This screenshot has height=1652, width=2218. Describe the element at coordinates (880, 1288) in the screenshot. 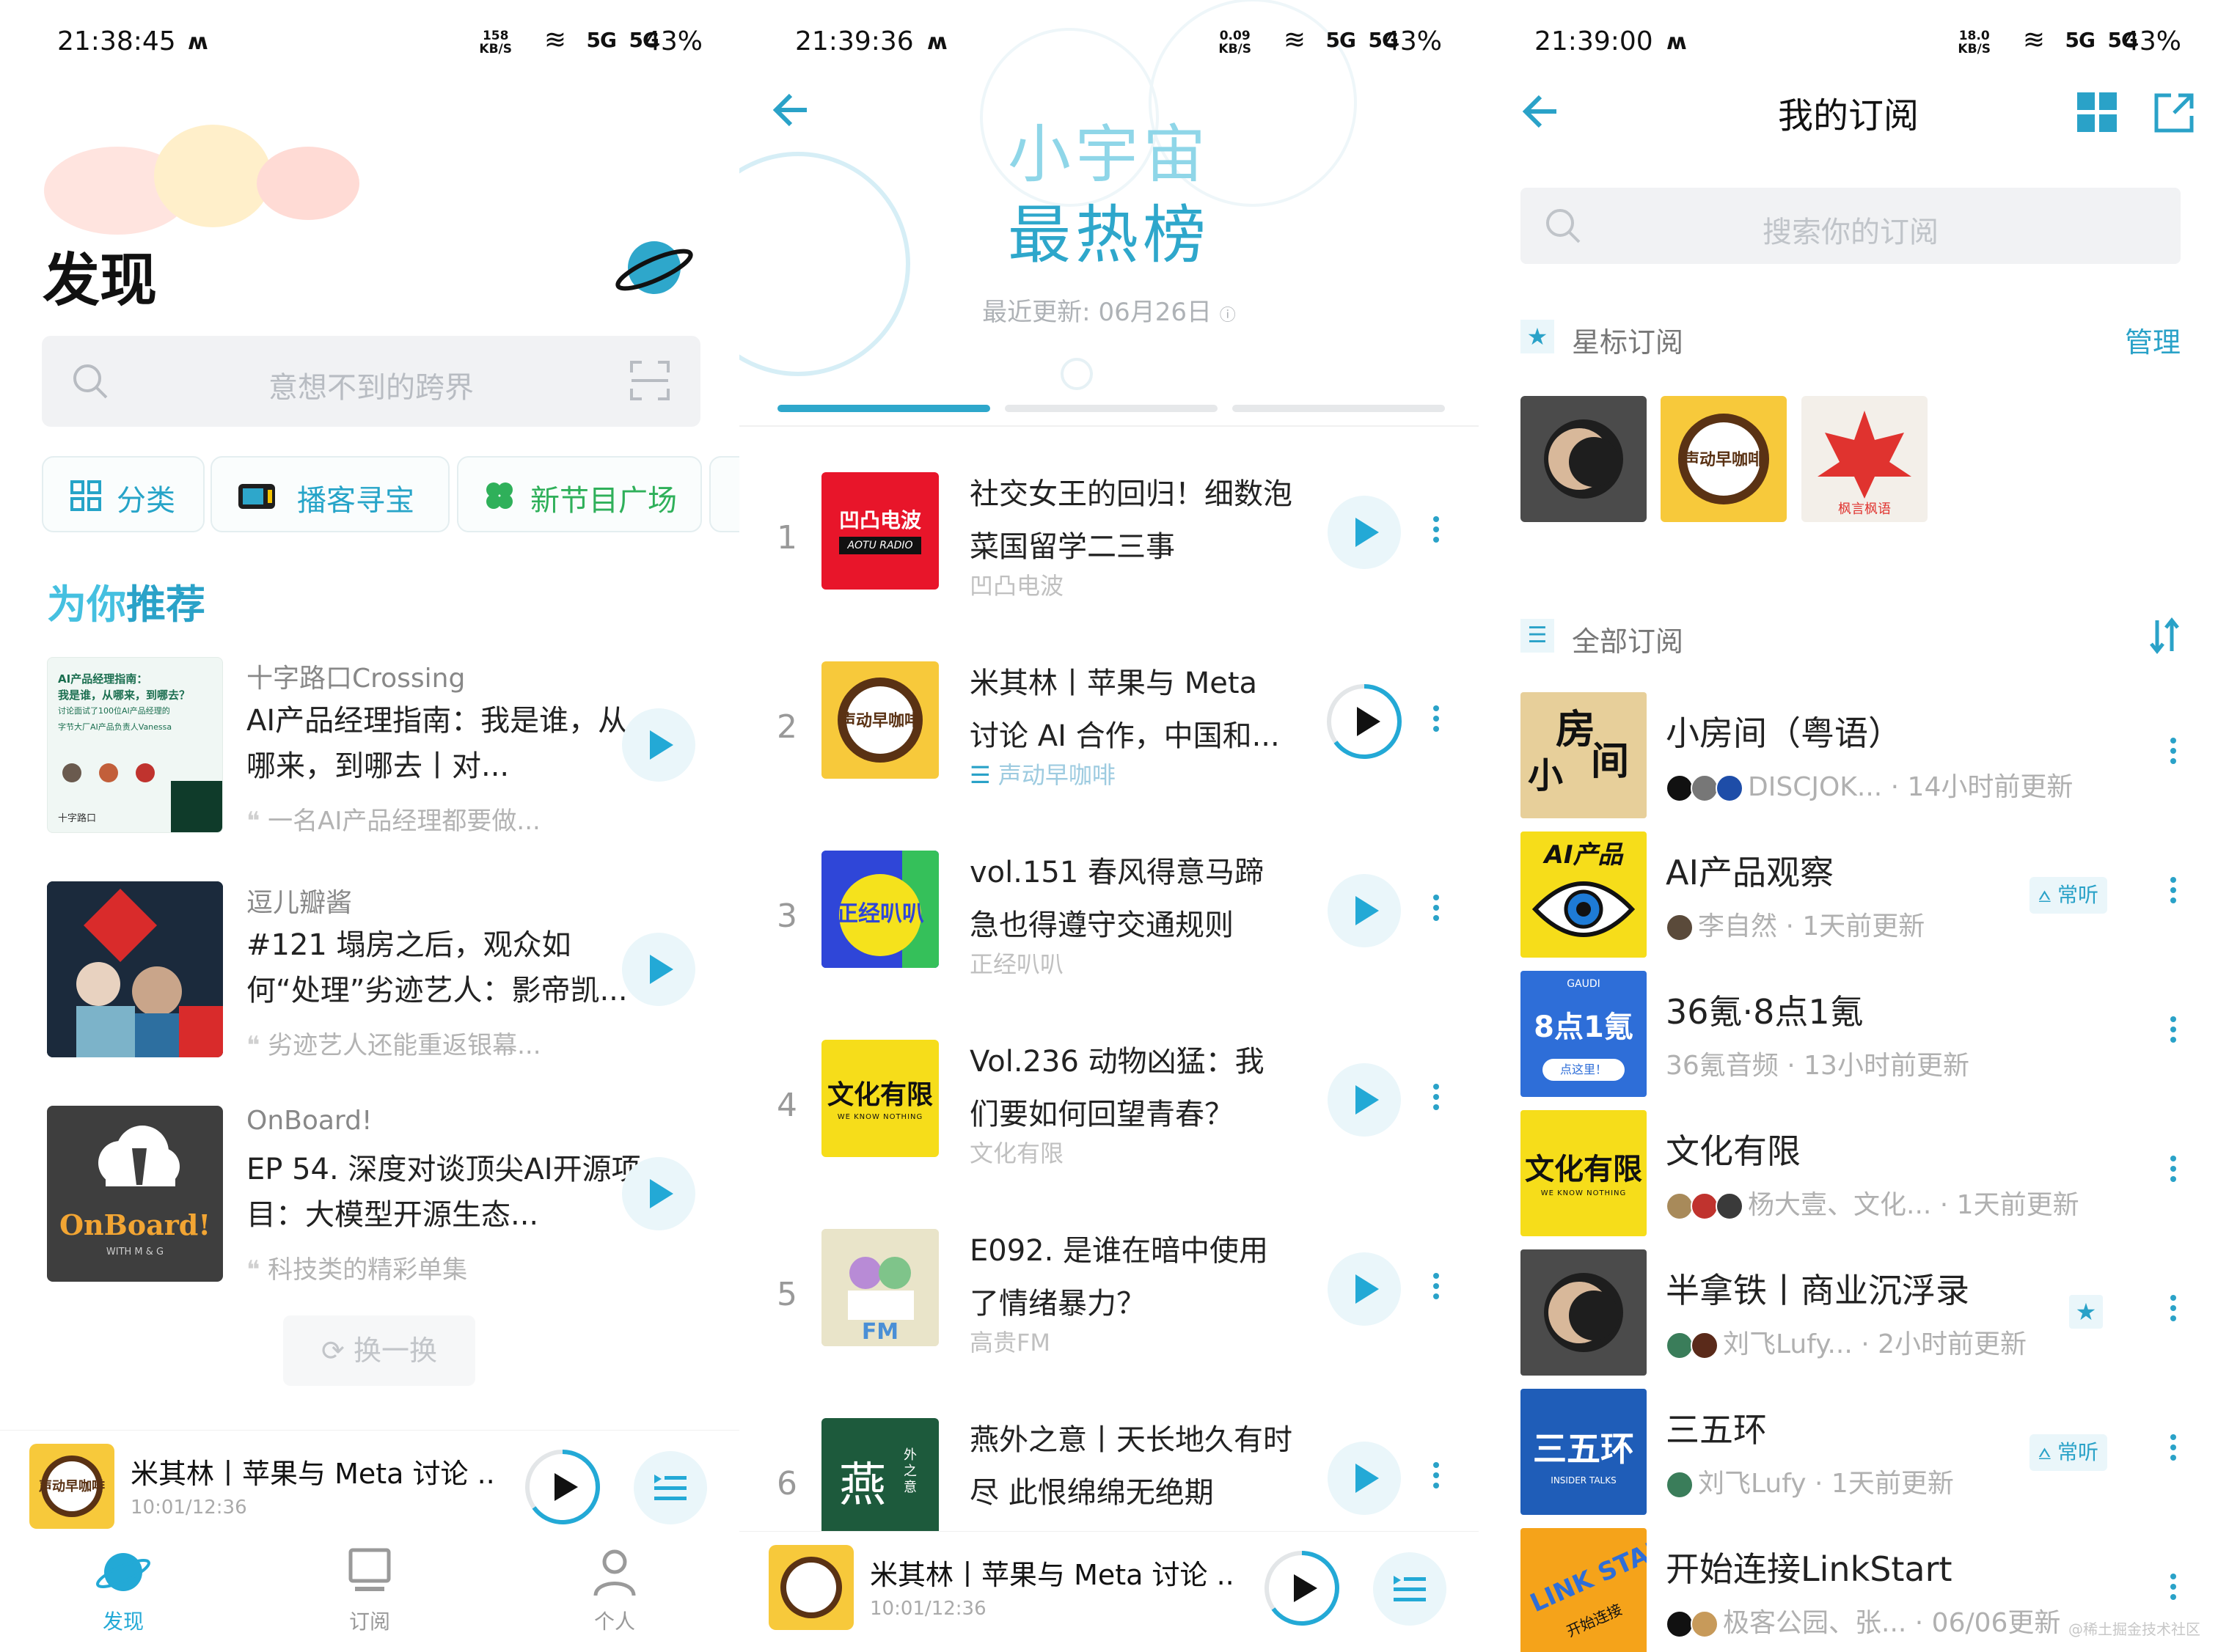

I see `episode-cover: FM` at that location.